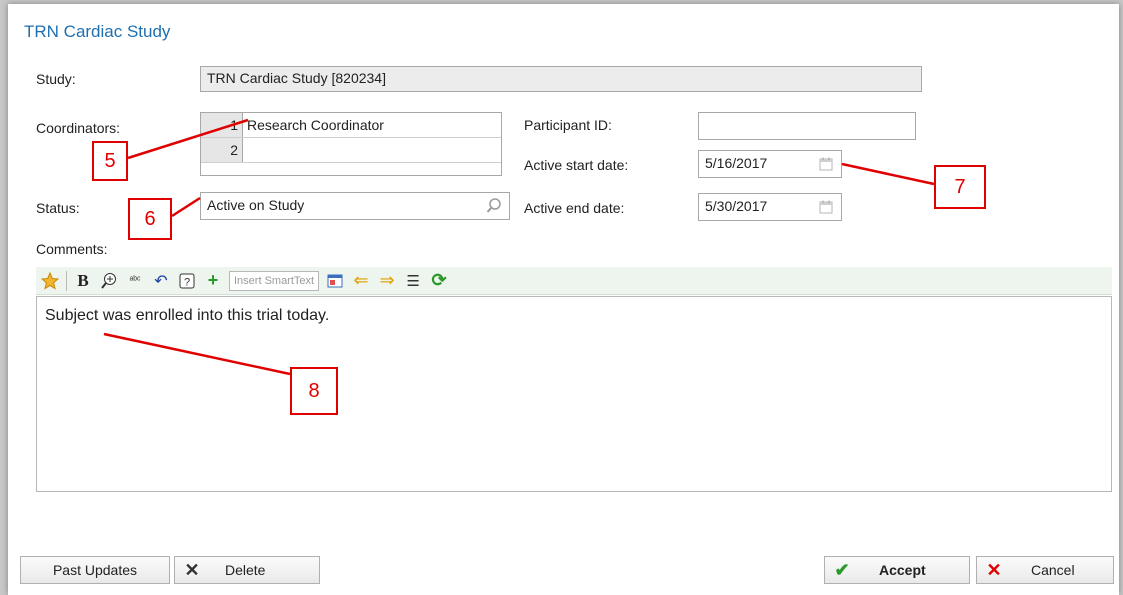 The height and width of the screenshot is (595, 1123). What do you see at coordinates (314, 391) in the screenshot?
I see `callout-8: 8` at bounding box center [314, 391].